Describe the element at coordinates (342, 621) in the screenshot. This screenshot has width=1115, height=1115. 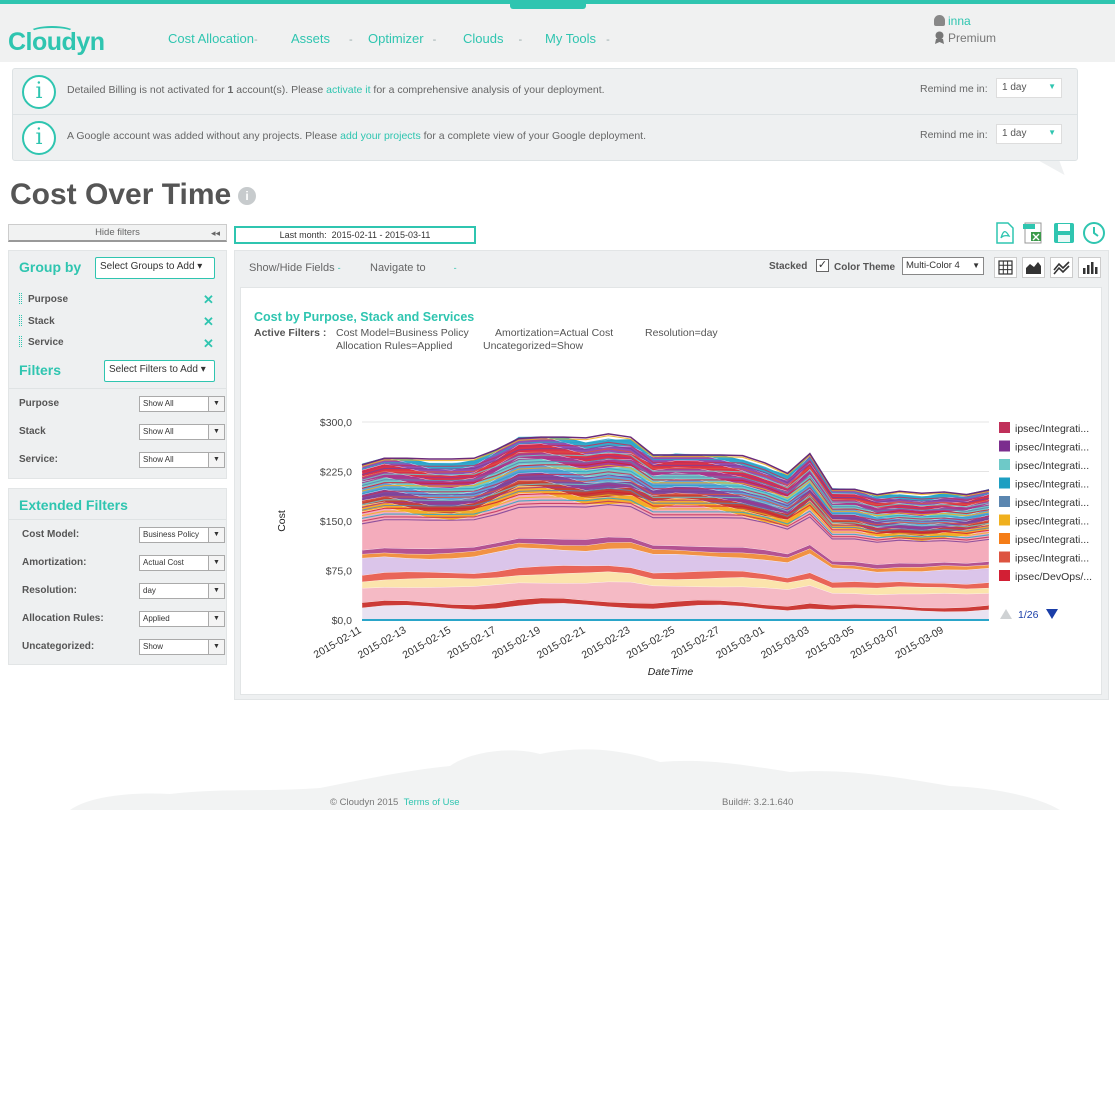
I see `y-tick-label: $0,0` at that location.